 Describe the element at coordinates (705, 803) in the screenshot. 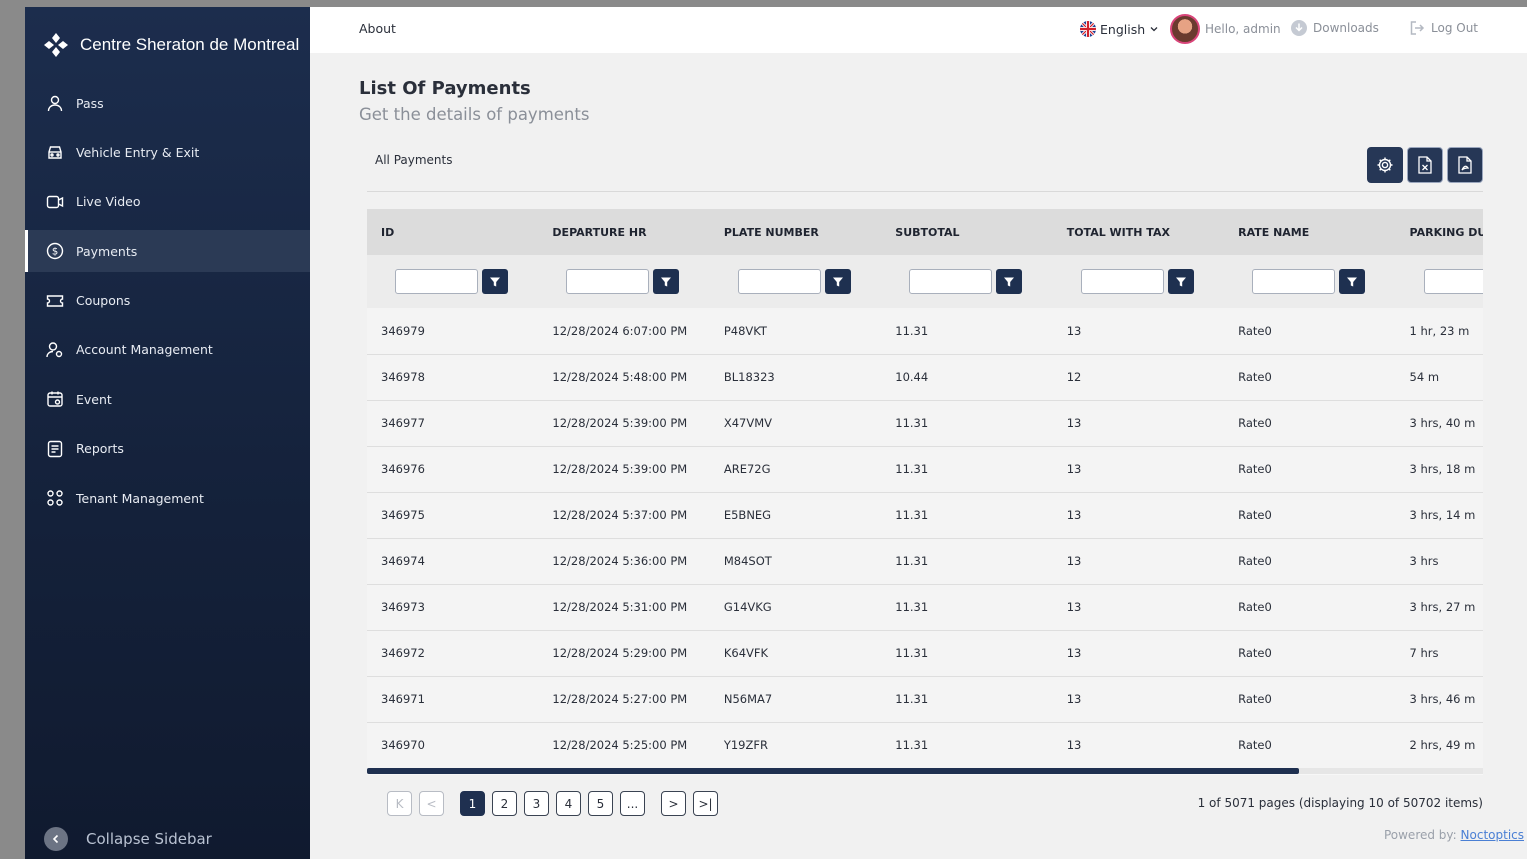

I see `last-page-button: >|` at that location.